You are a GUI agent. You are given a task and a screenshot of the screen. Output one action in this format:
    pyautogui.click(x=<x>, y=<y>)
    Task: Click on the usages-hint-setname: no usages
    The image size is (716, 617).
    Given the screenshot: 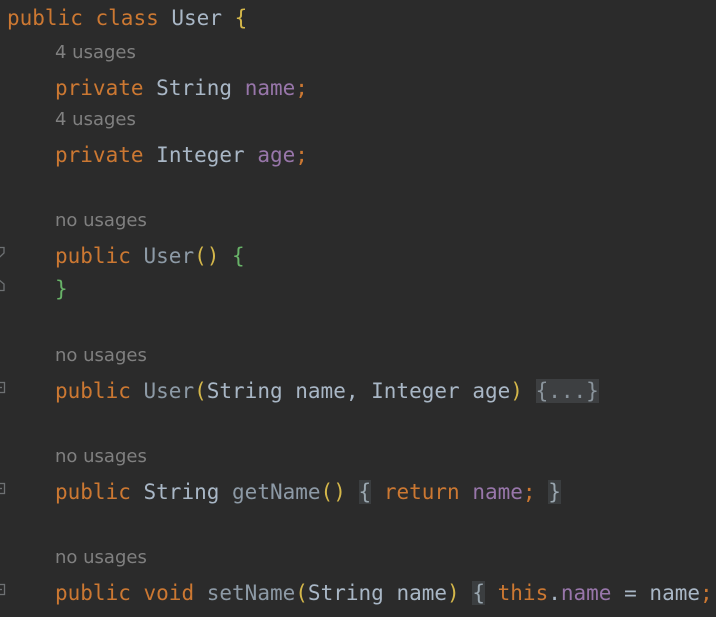 What is the action you would take?
    pyautogui.click(x=73, y=558)
    